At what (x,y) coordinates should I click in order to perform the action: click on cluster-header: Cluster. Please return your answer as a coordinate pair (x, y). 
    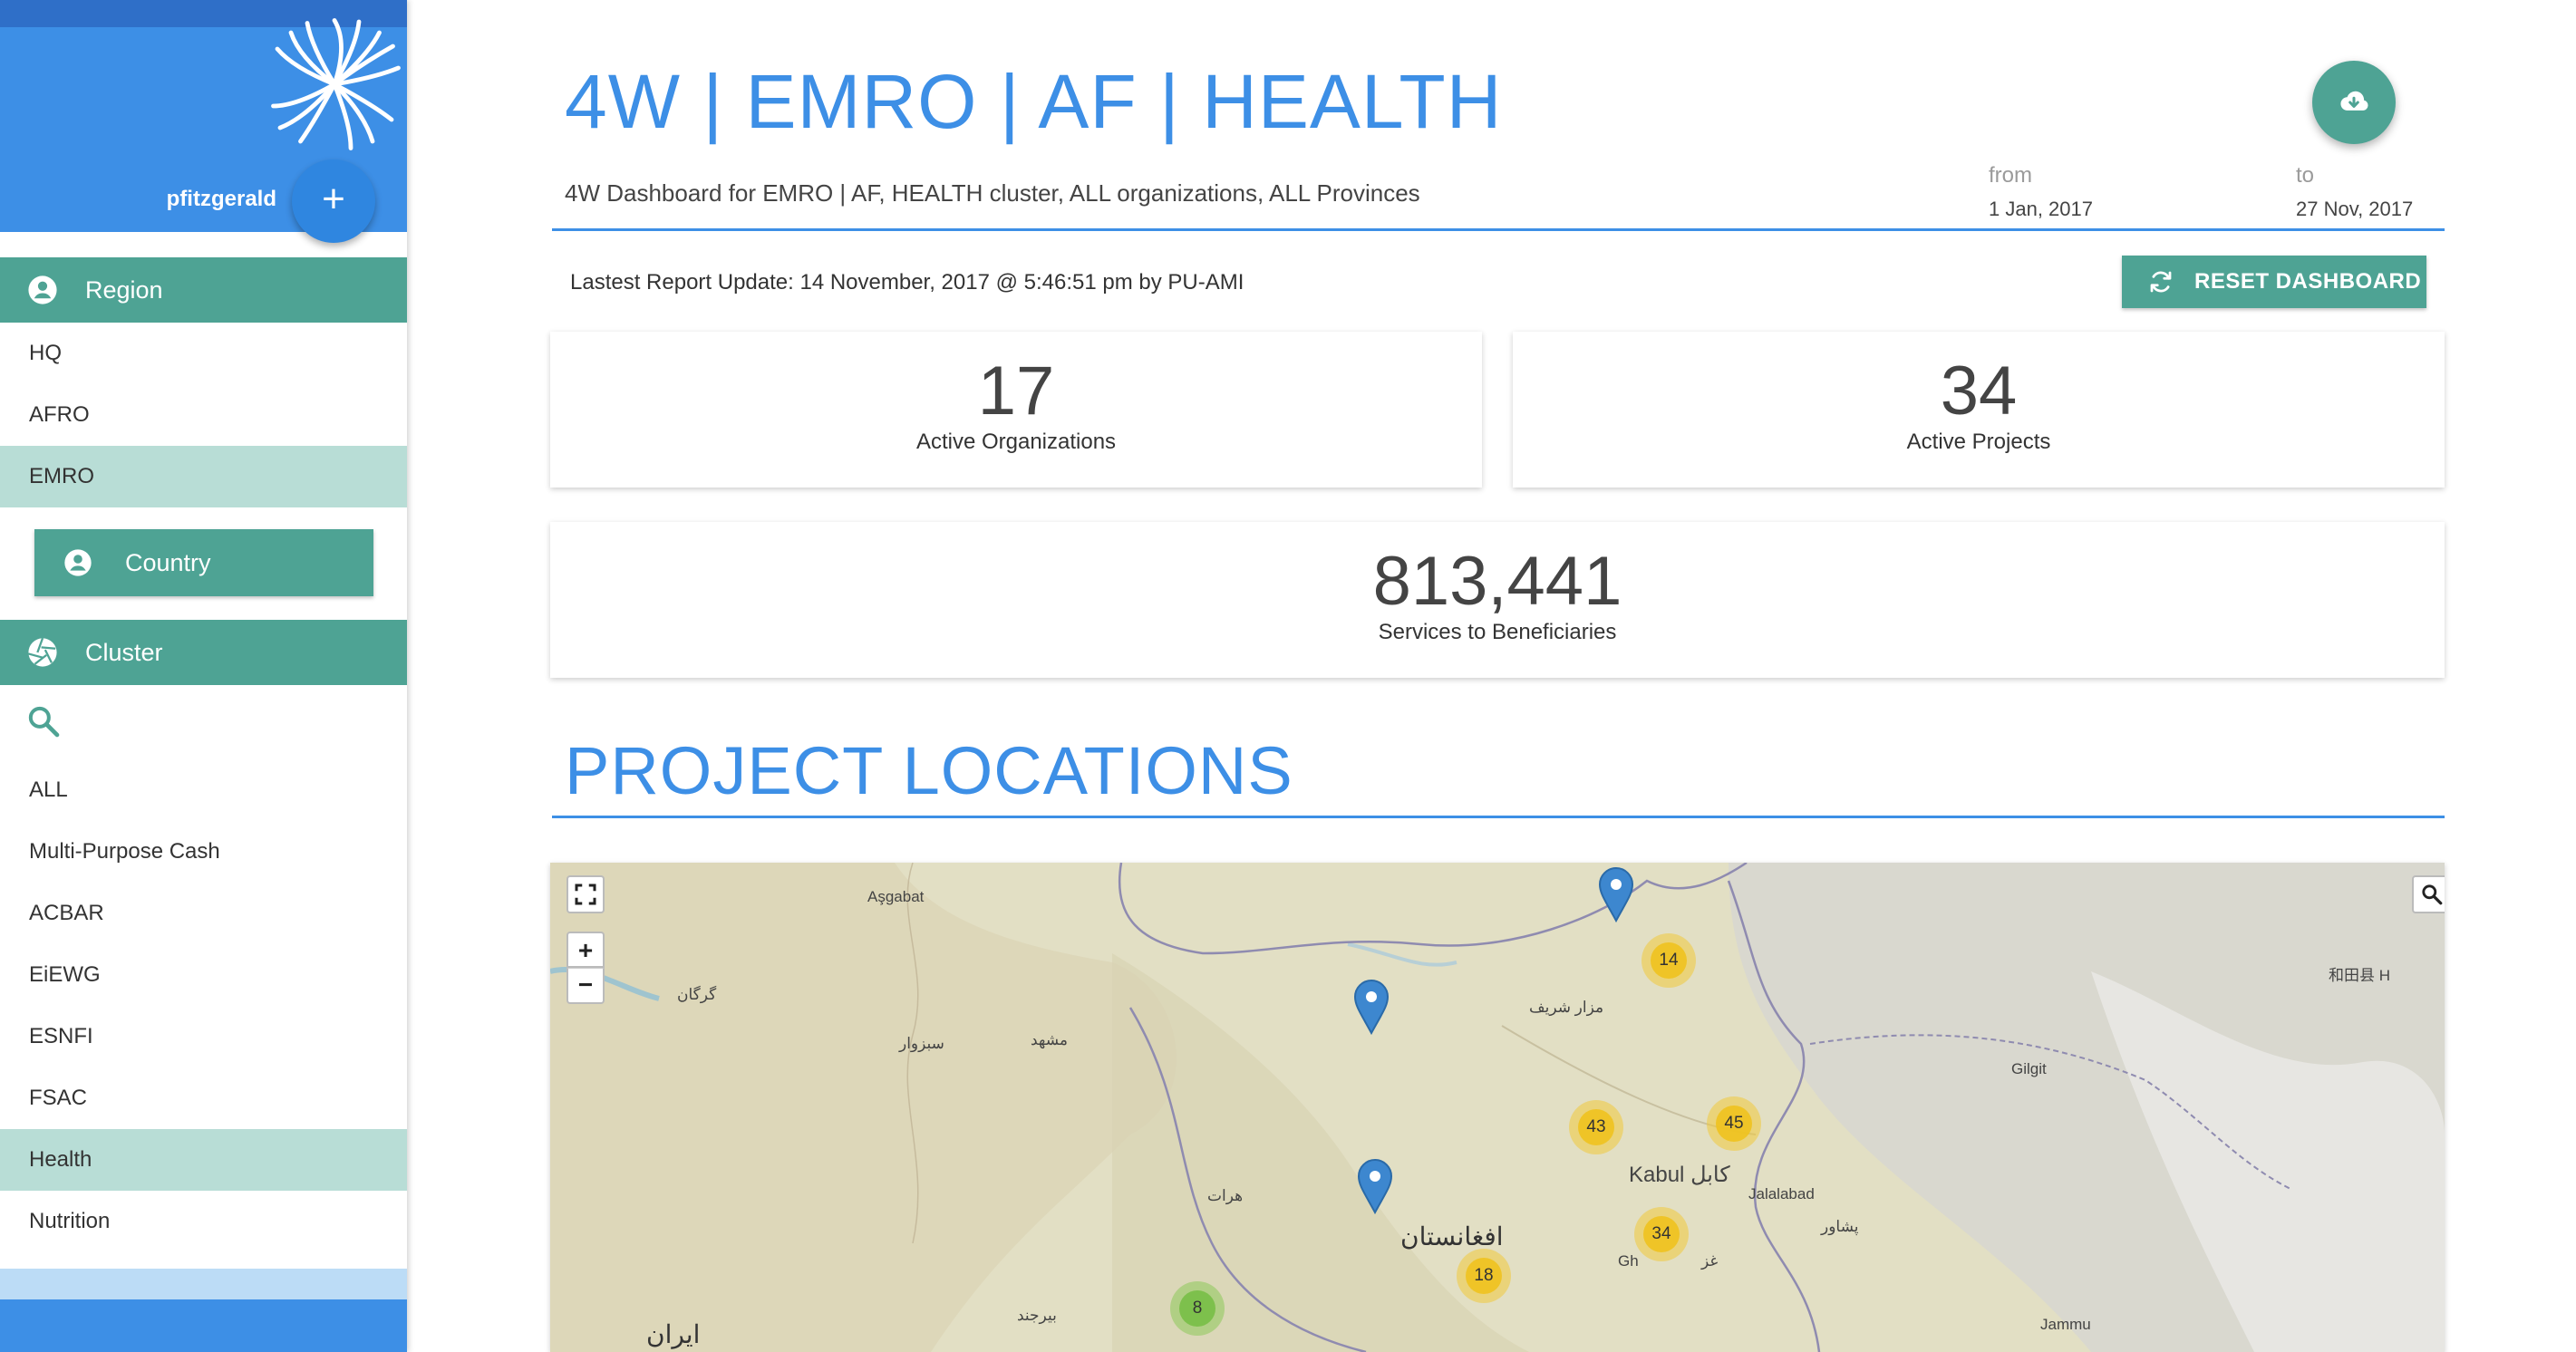
    Looking at the image, I should click on (203, 652).